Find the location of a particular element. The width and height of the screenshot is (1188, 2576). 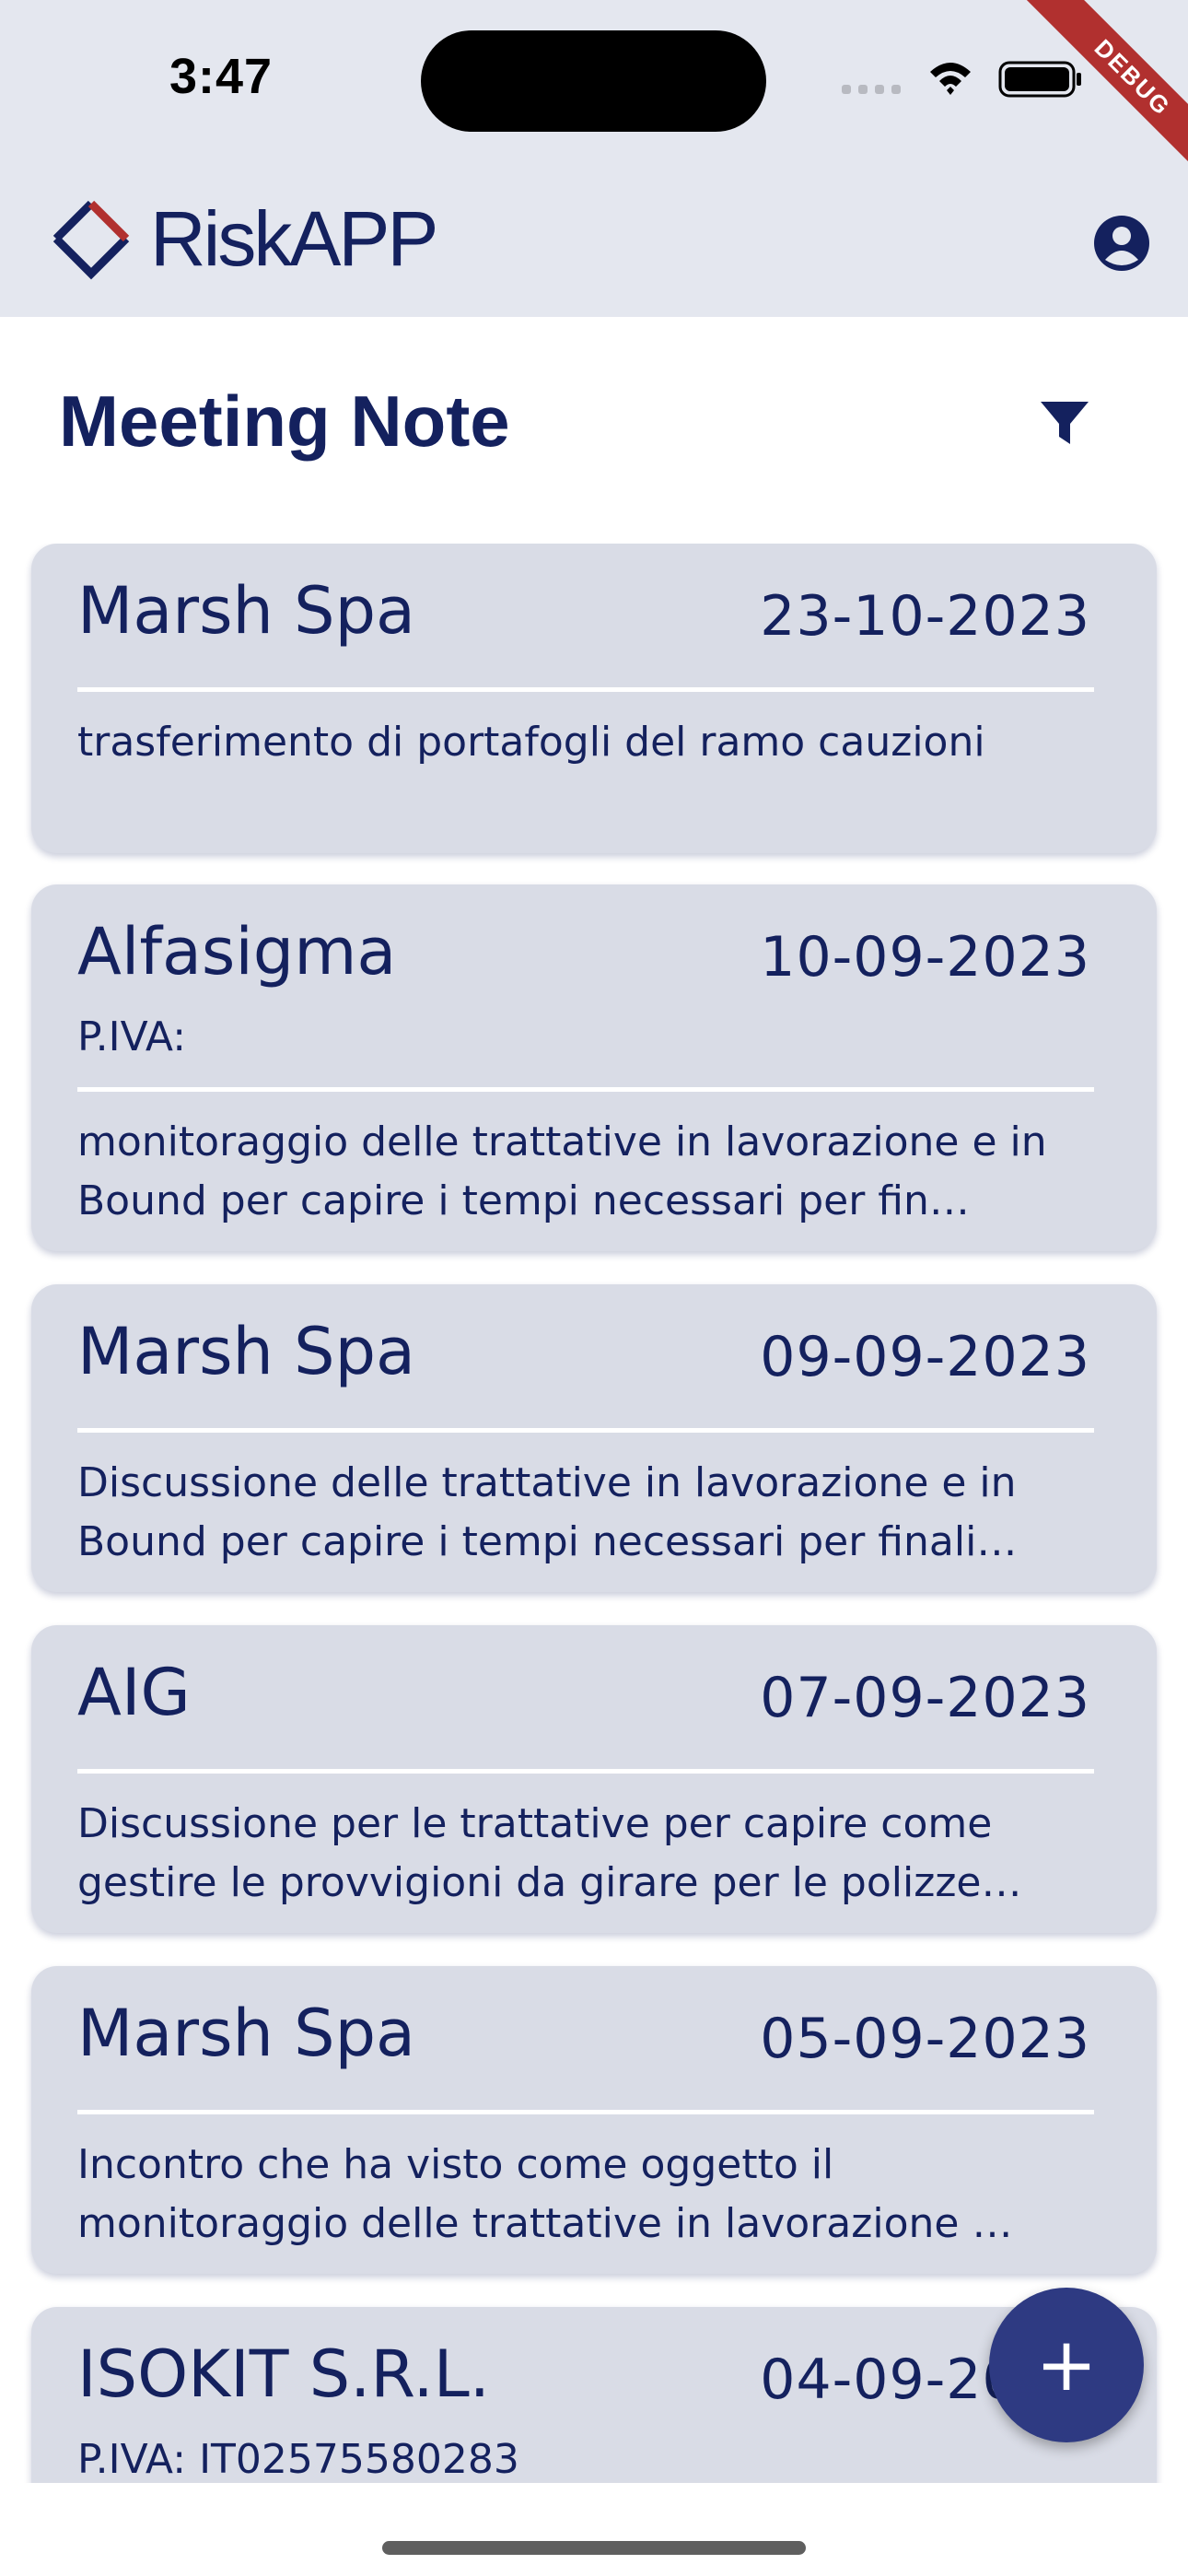

brand: RiskAPP is located at coordinates (240, 238).